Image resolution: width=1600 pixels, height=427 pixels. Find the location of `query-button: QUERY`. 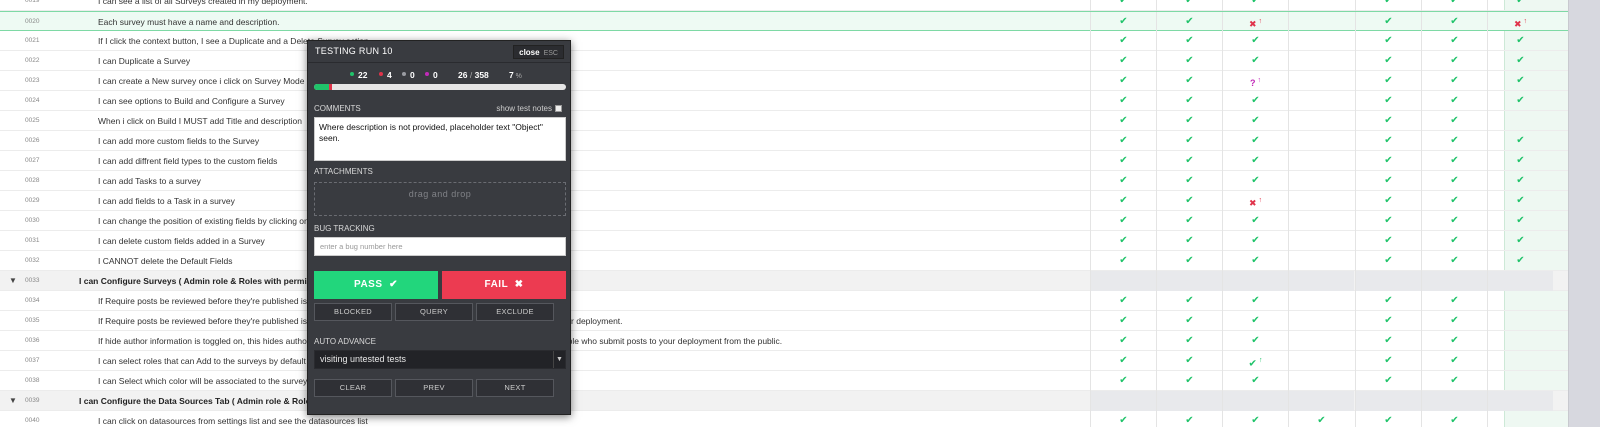

query-button: QUERY is located at coordinates (434, 312).